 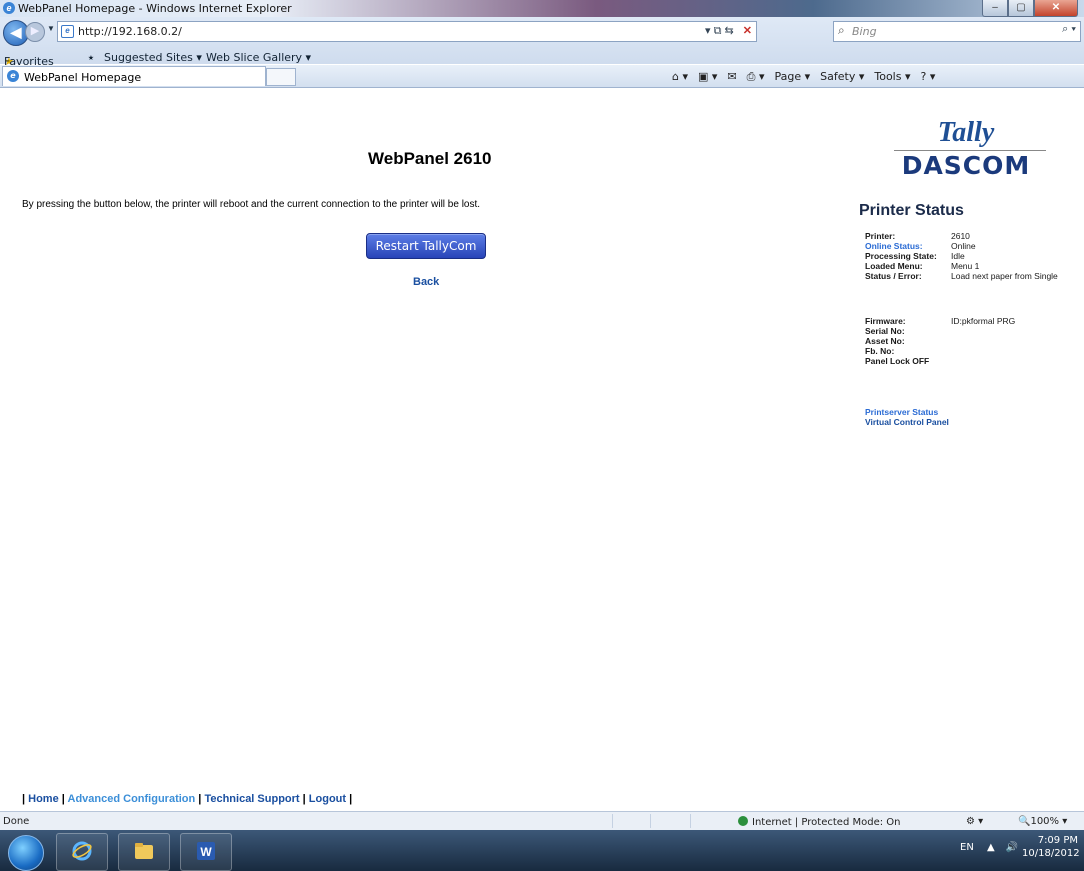 I want to click on print-icon: ⎙ ▾, so click(x=756, y=77).